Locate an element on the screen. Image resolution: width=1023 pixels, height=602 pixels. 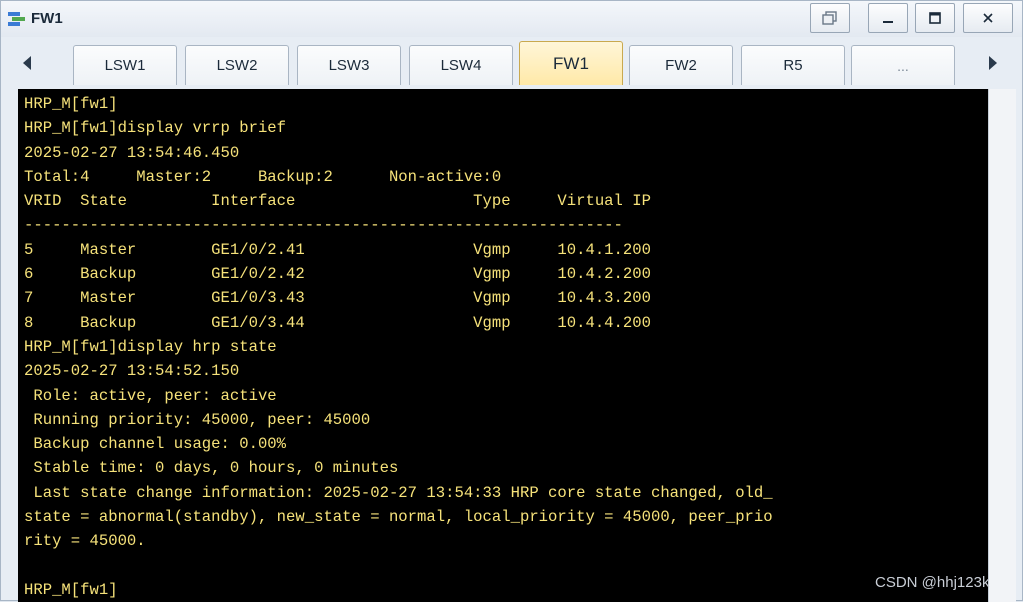
maximize-button is located at coordinates (935, 18).